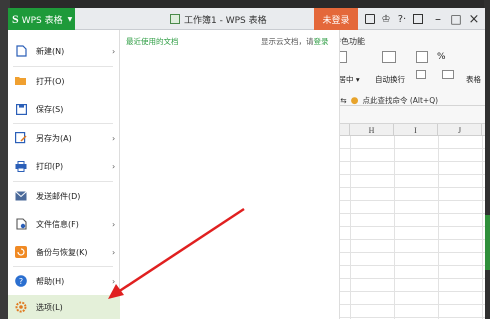  I want to click on menu-item-print: 打印(P) ›, so click(64, 166).